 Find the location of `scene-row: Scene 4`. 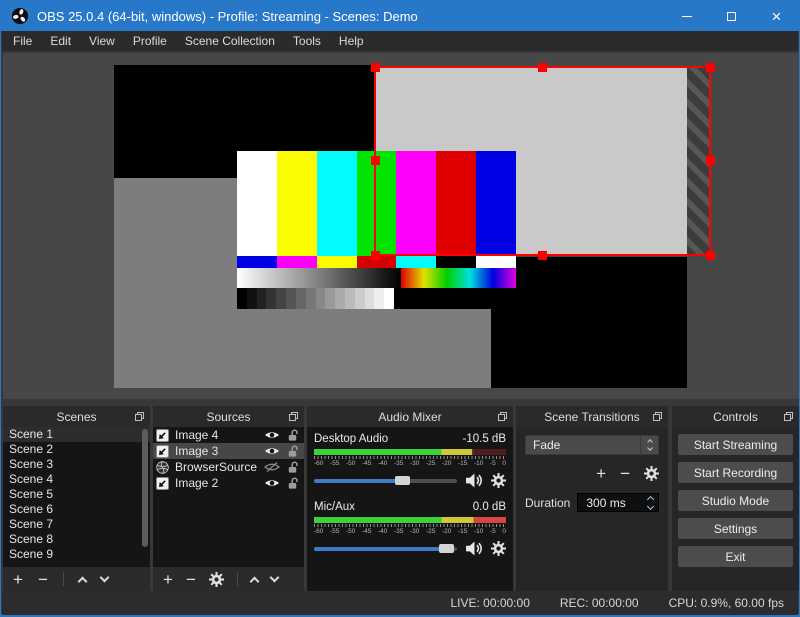

scene-row: Scene 4 is located at coordinates (76, 479).